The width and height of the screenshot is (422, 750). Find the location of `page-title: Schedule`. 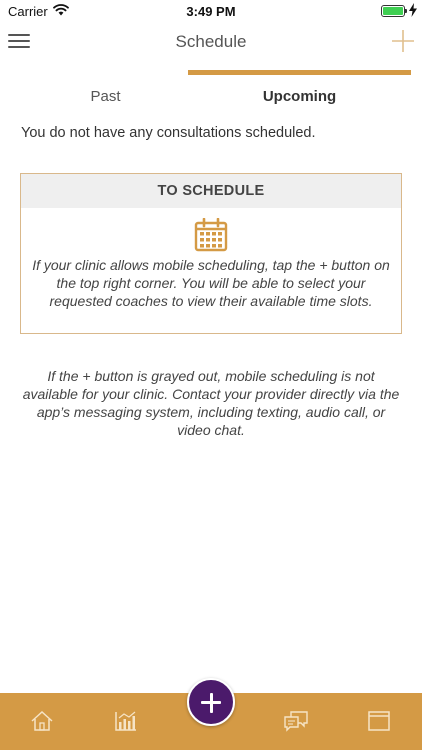

page-title: Schedule is located at coordinates (211, 41).